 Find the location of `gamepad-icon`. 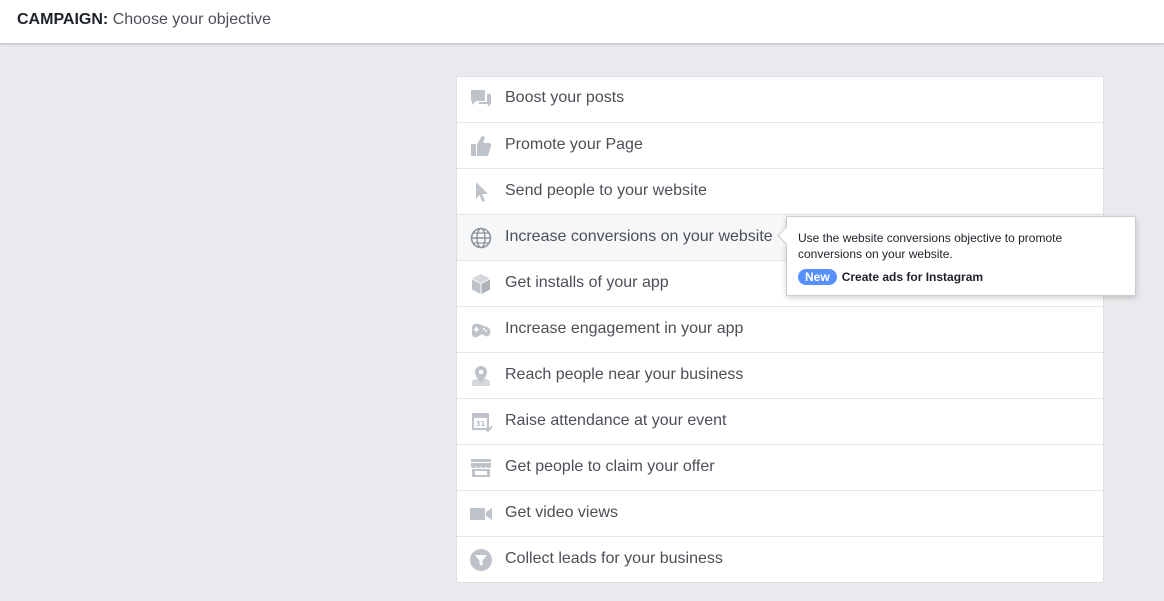

gamepad-icon is located at coordinates (481, 330).